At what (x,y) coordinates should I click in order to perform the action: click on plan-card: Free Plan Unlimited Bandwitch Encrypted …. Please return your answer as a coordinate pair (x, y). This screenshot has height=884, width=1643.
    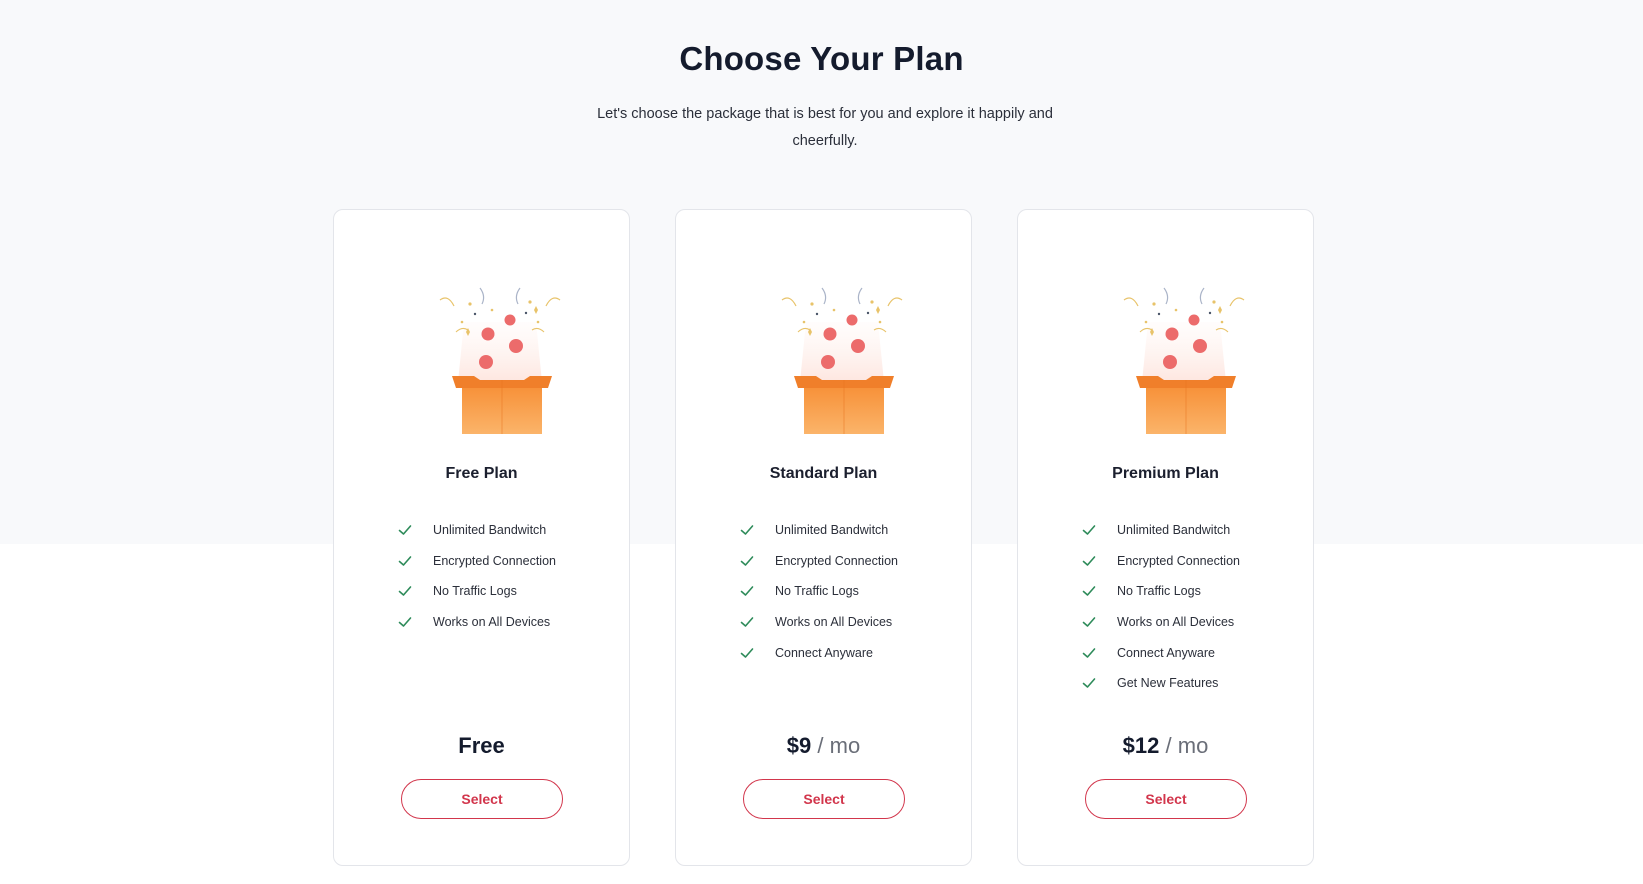
    Looking at the image, I should click on (481, 537).